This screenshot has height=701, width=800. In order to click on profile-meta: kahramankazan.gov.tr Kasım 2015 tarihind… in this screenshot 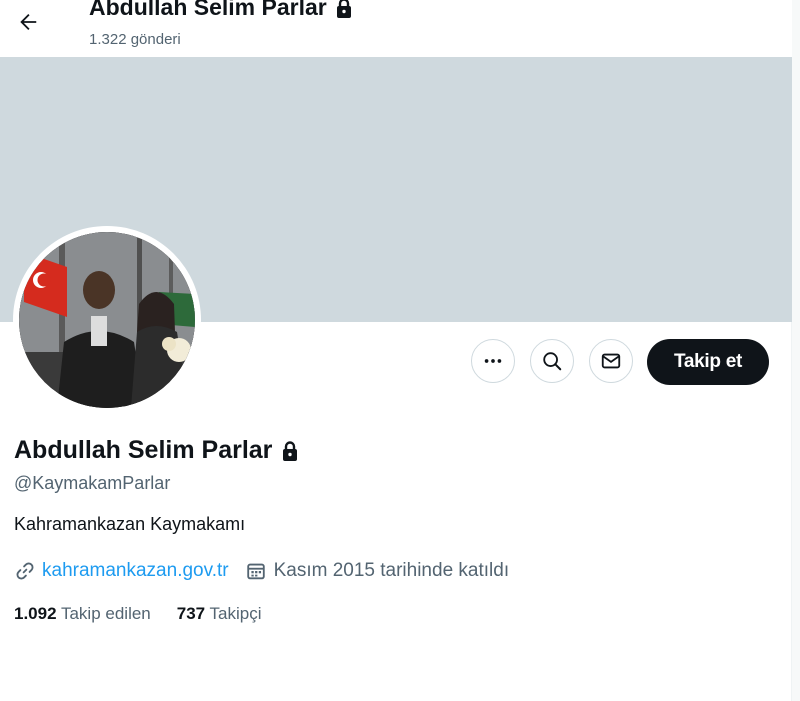, I will do `click(261, 571)`.